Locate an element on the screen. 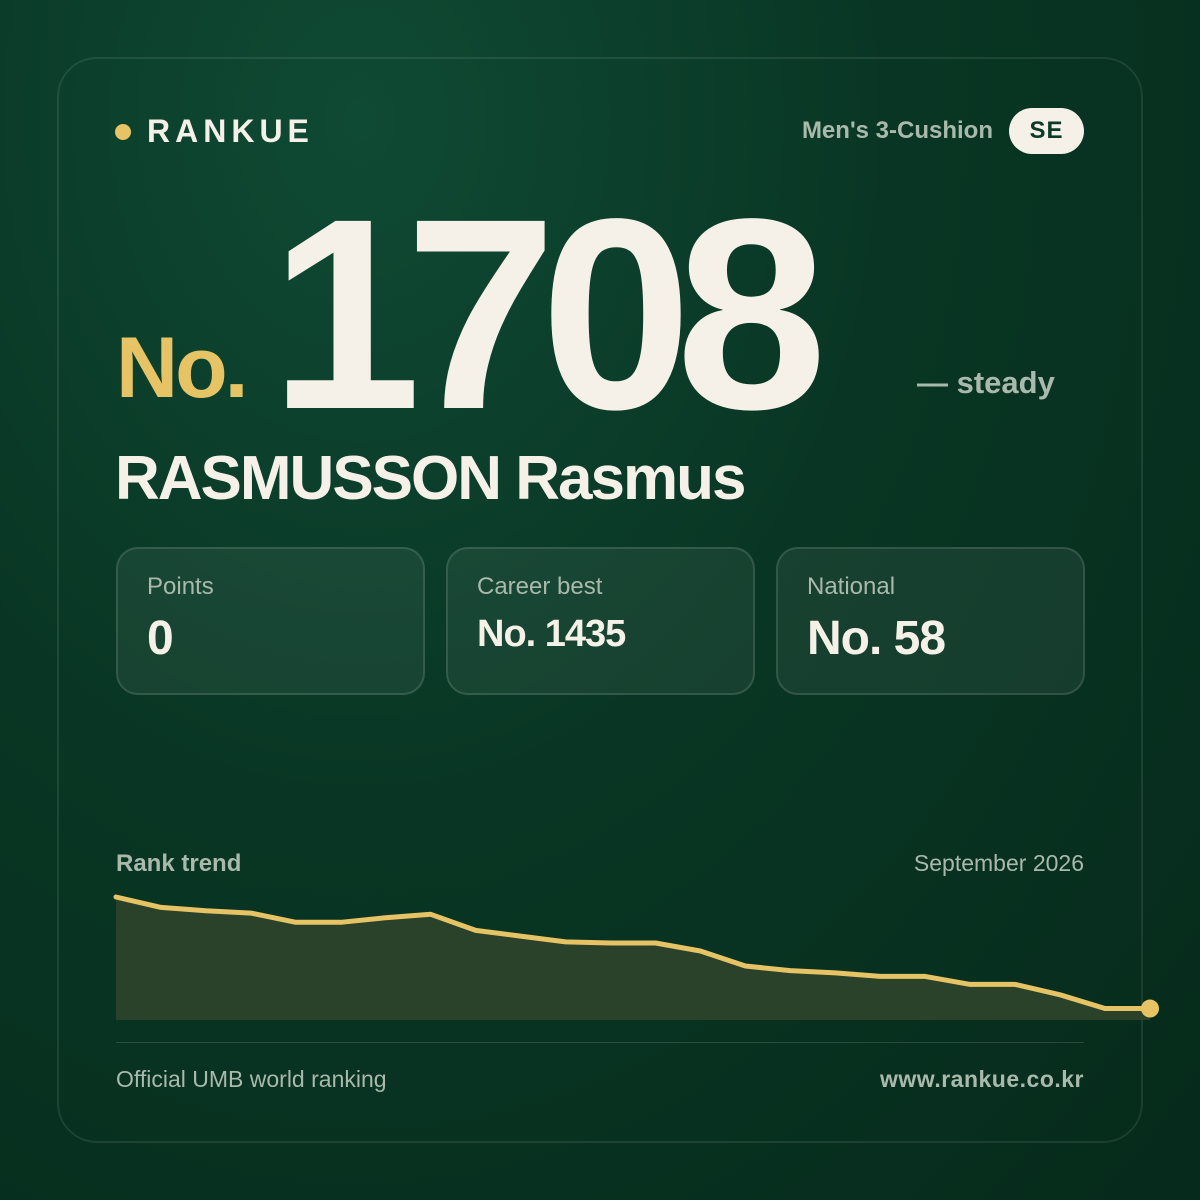 Image resolution: width=1200 pixels, height=1200 pixels. country-badge: SE is located at coordinates (1046, 131).